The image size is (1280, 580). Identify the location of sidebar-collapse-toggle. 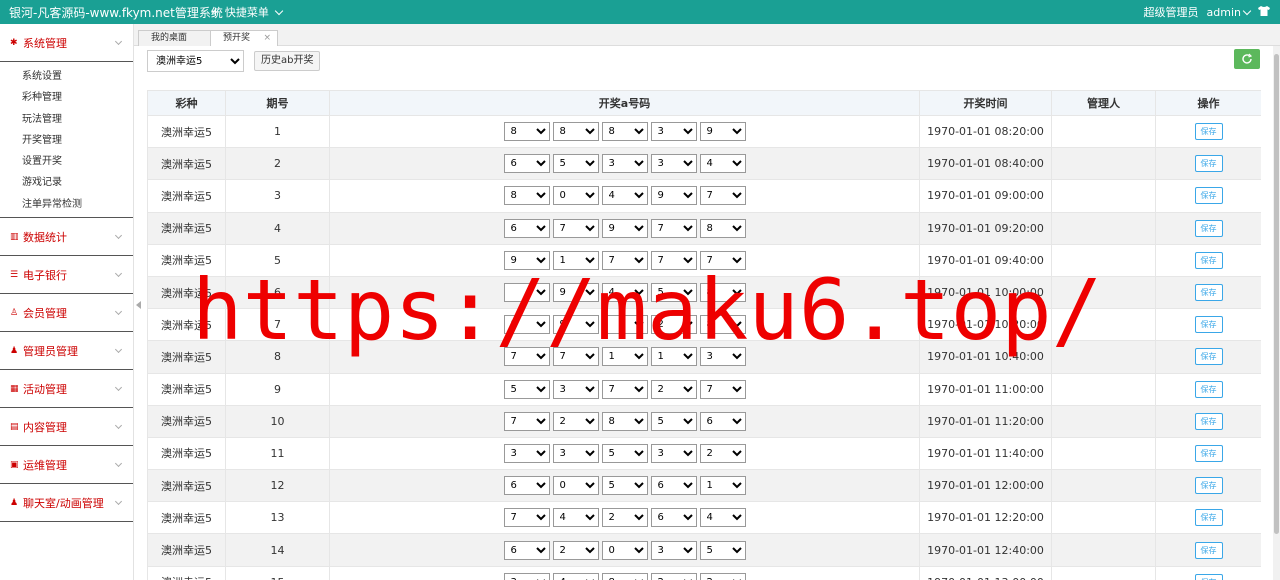
(138, 305).